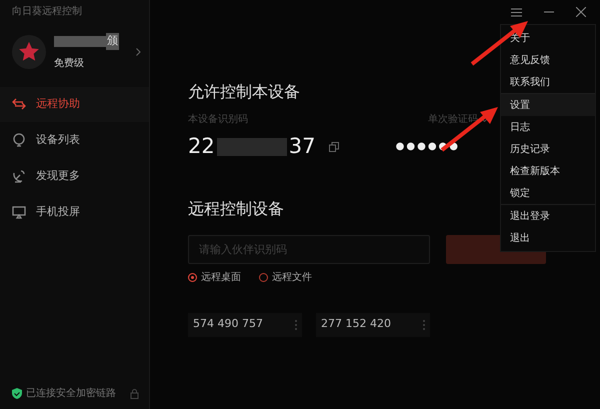 The height and width of the screenshot is (409, 600). Describe the element at coordinates (134, 393) in the screenshot. I see `lock-icon` at that location.